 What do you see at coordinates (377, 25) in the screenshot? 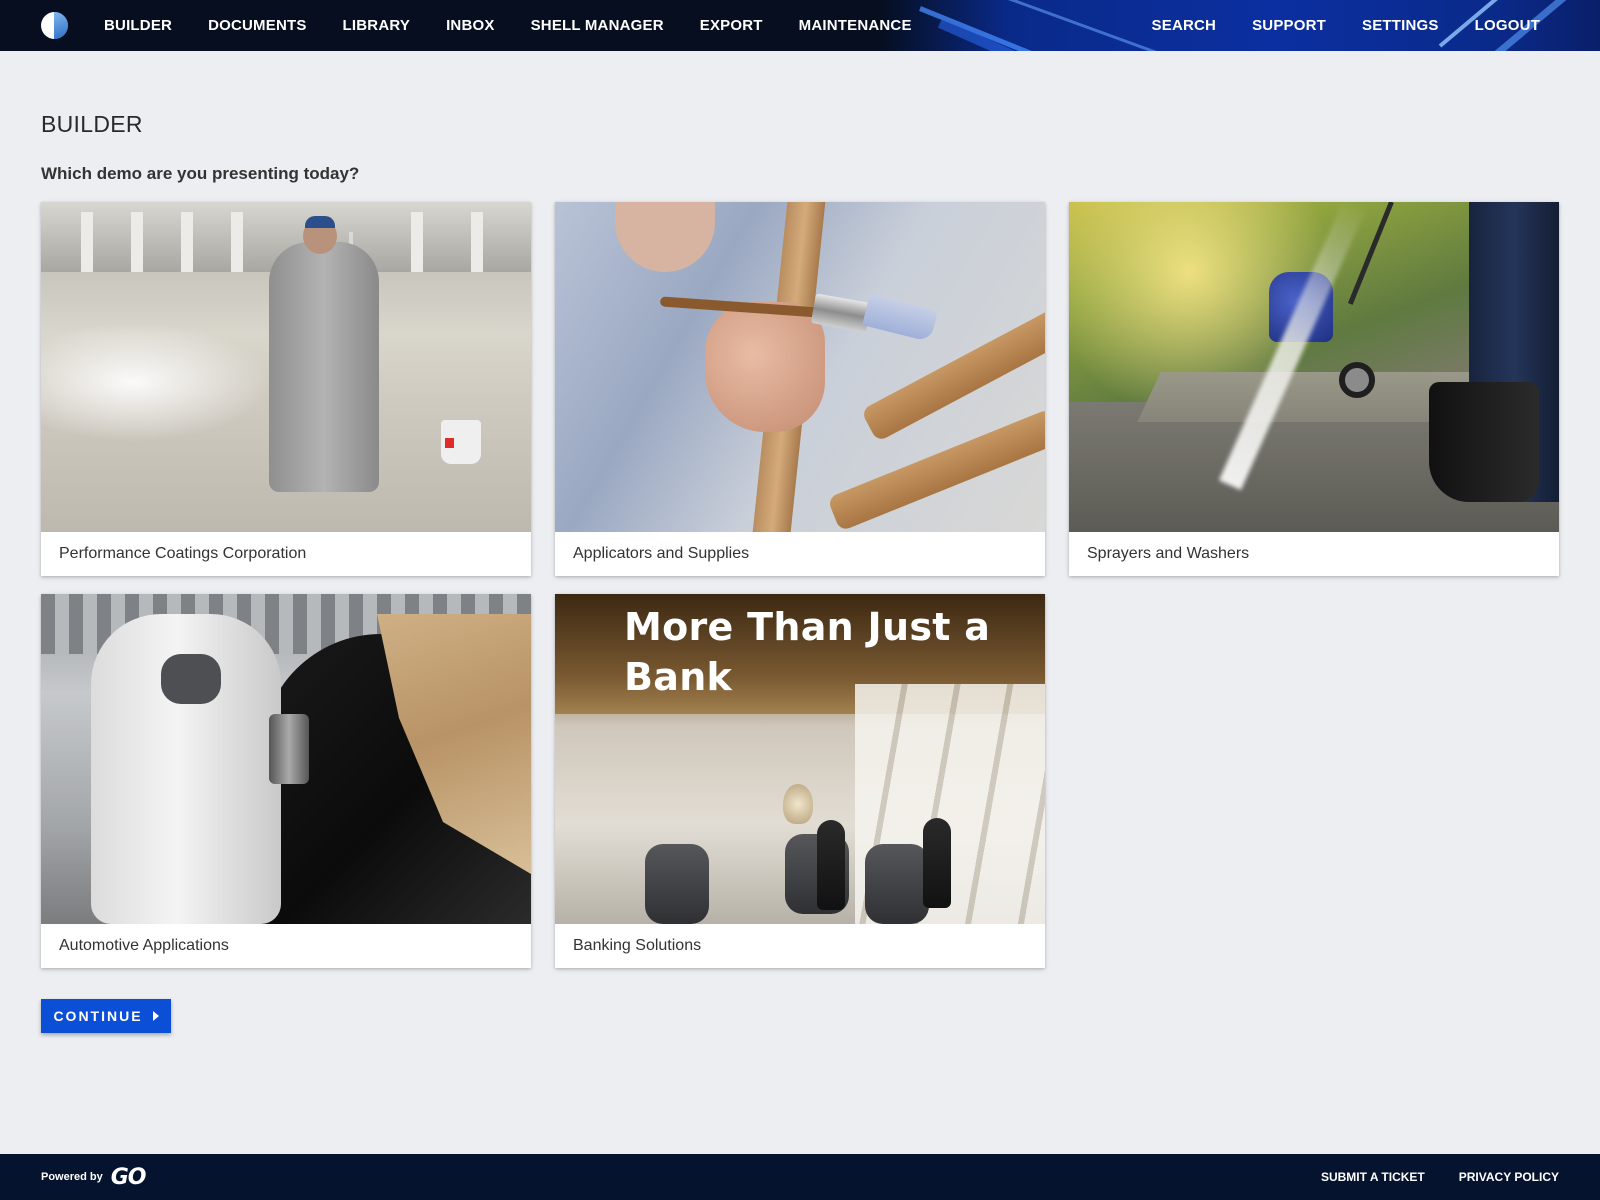
I see `nav-library: LIBRARY` at bounding box center [377, 25].